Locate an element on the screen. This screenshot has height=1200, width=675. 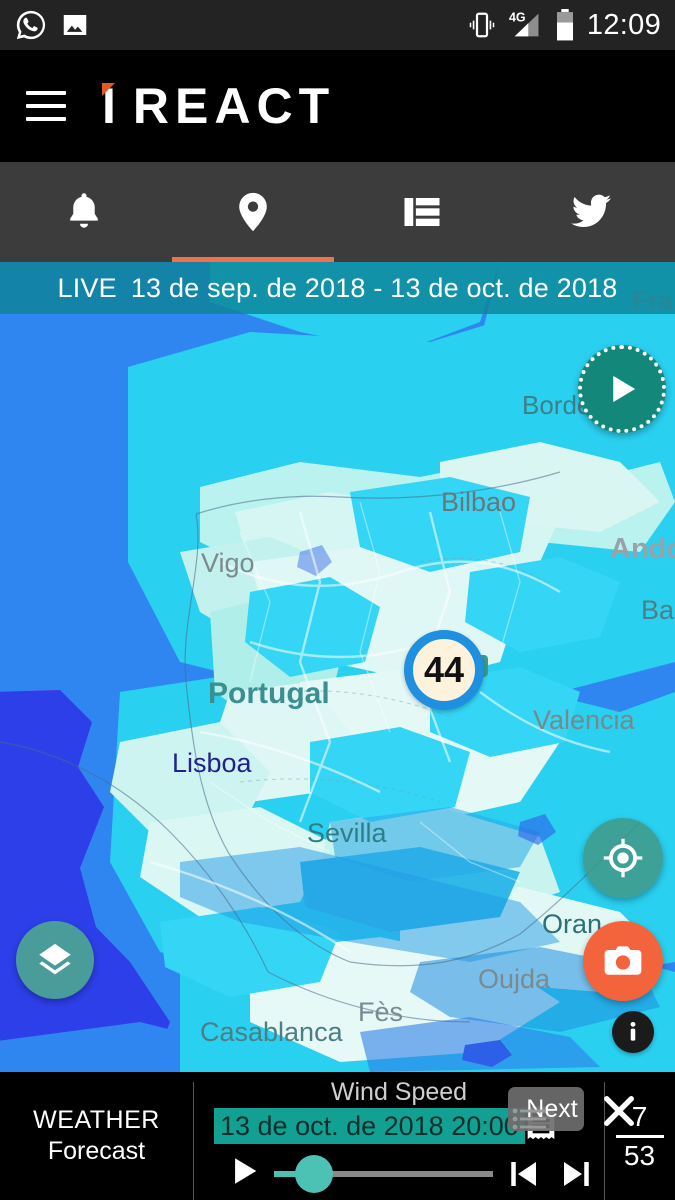
camera-icon is located at coordinates (623, 960).